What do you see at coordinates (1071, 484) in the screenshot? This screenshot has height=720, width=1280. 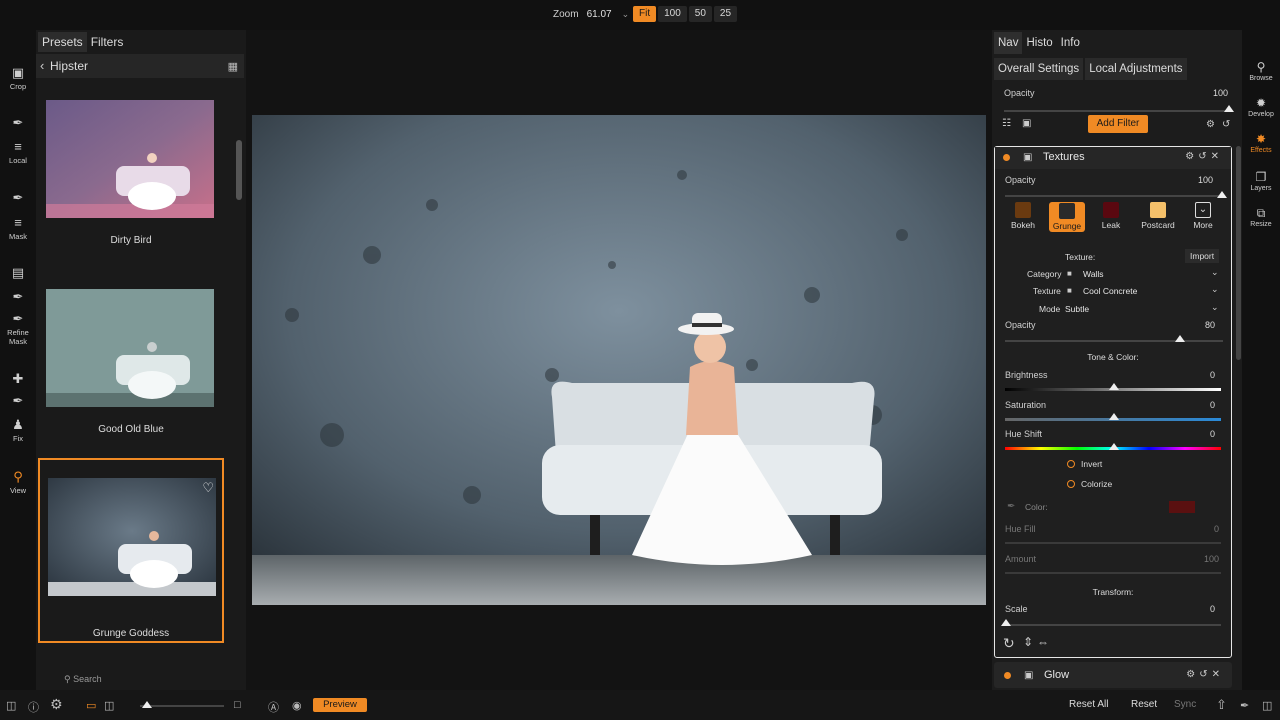 I see `colorize-radio` at bounding box center [1071, 484].